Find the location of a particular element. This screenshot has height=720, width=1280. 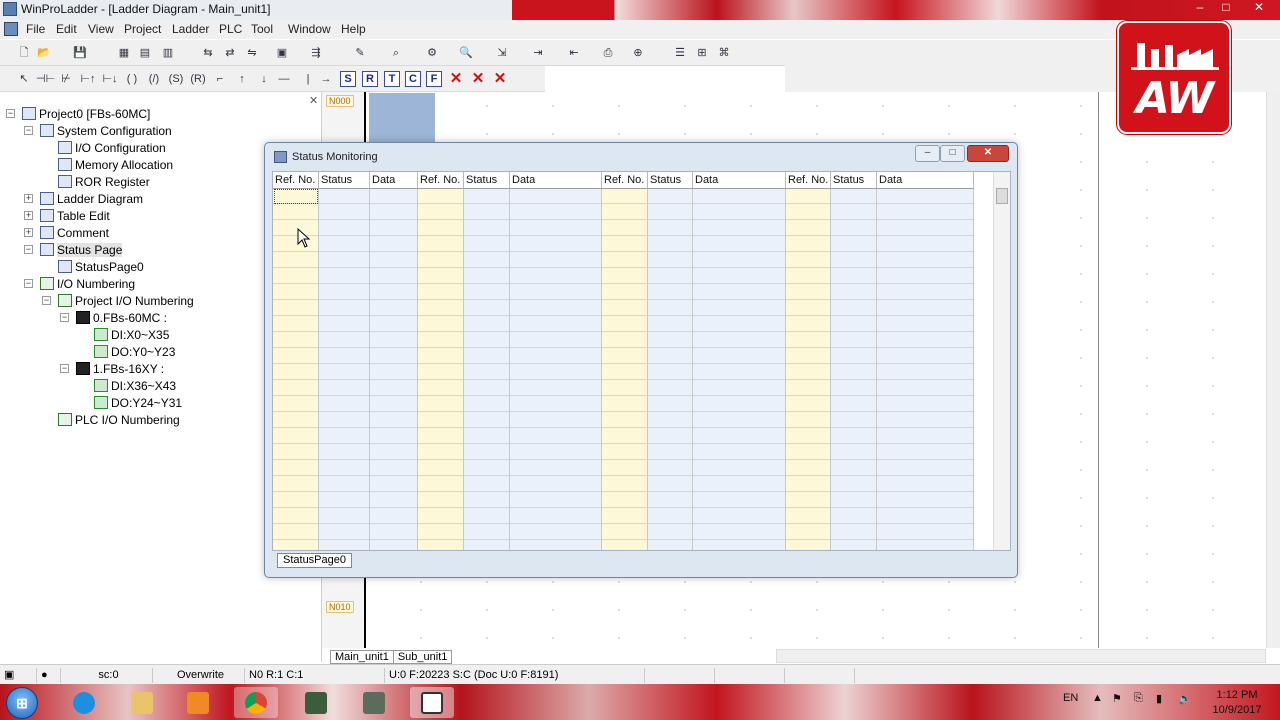

contact-up-icon: ⊢↑ is located at coordinates (88, 79).